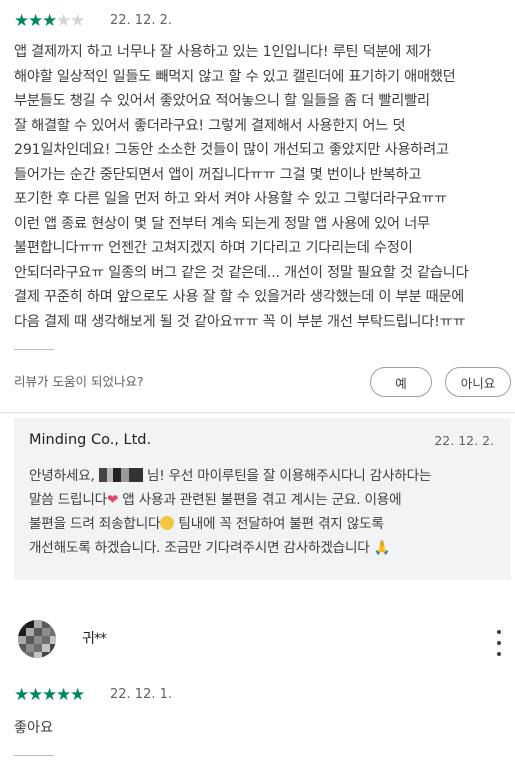 The width and height of the screenshot is (515, 772). I want to click on heart-icon: ❤, so click(112, 500).